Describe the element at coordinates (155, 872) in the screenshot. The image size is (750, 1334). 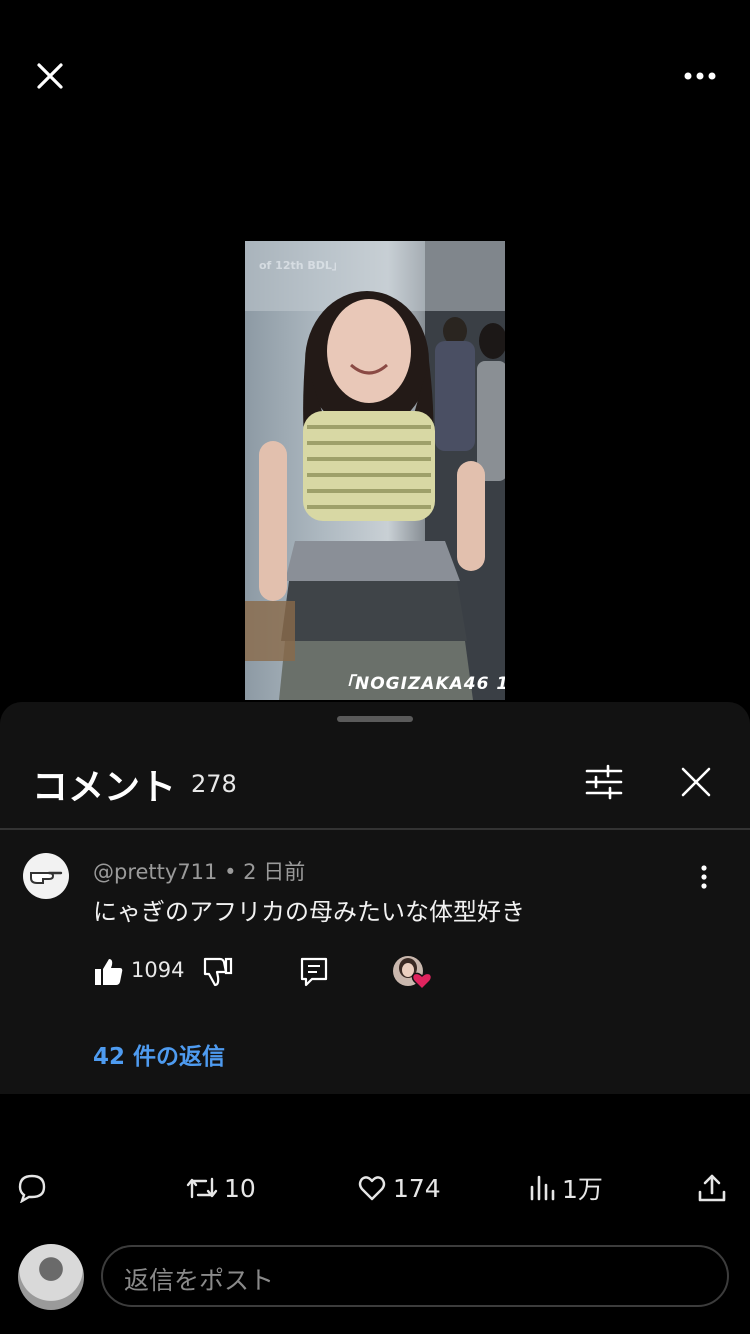
I see `comment-author: @pretty711` at that location.